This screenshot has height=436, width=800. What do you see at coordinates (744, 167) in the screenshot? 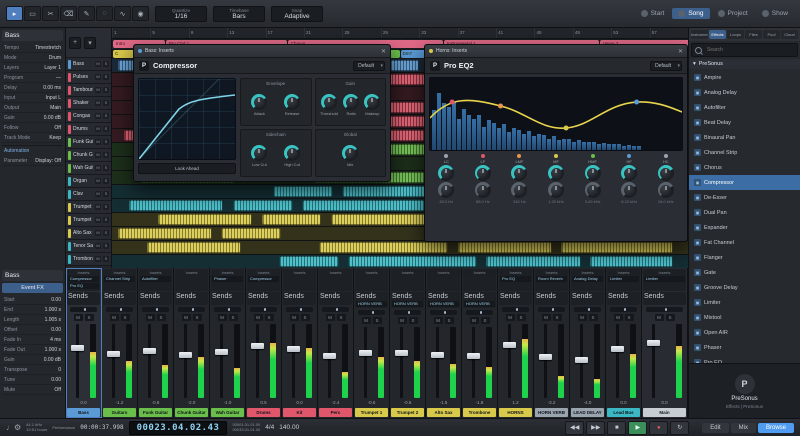
I see `effect-item: ▣ Chorus` at bounding box center [744, 167].